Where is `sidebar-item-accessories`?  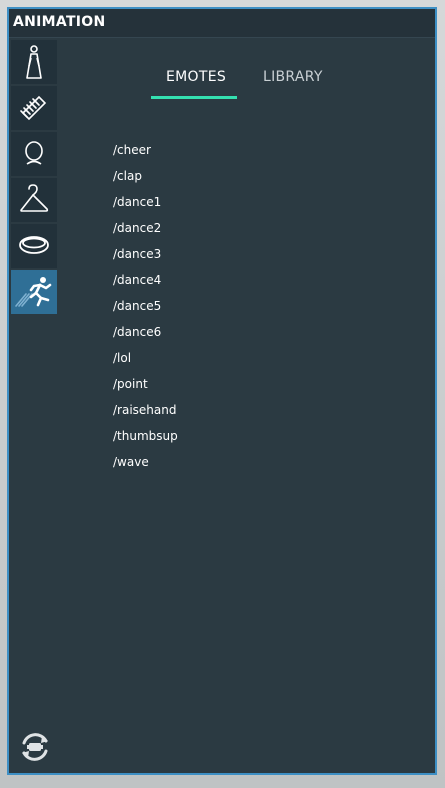
sidebar-item-accessories is located at coordinates (34, 246).